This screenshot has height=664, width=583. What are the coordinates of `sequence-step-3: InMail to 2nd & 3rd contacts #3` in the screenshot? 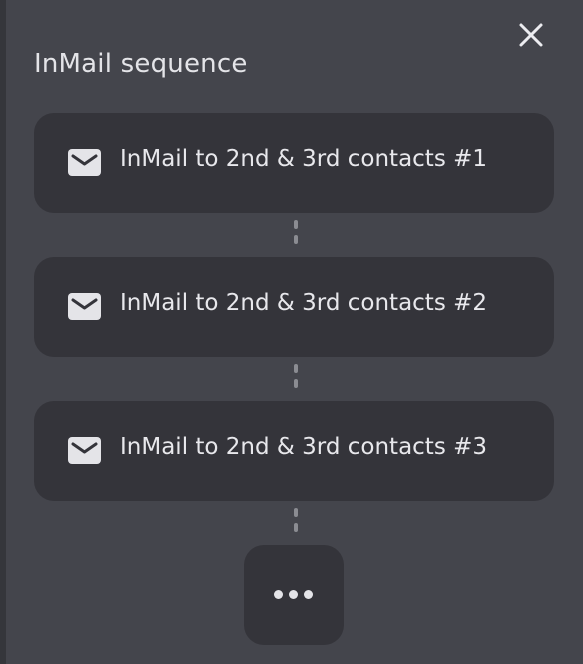 It's located at (294, 451).